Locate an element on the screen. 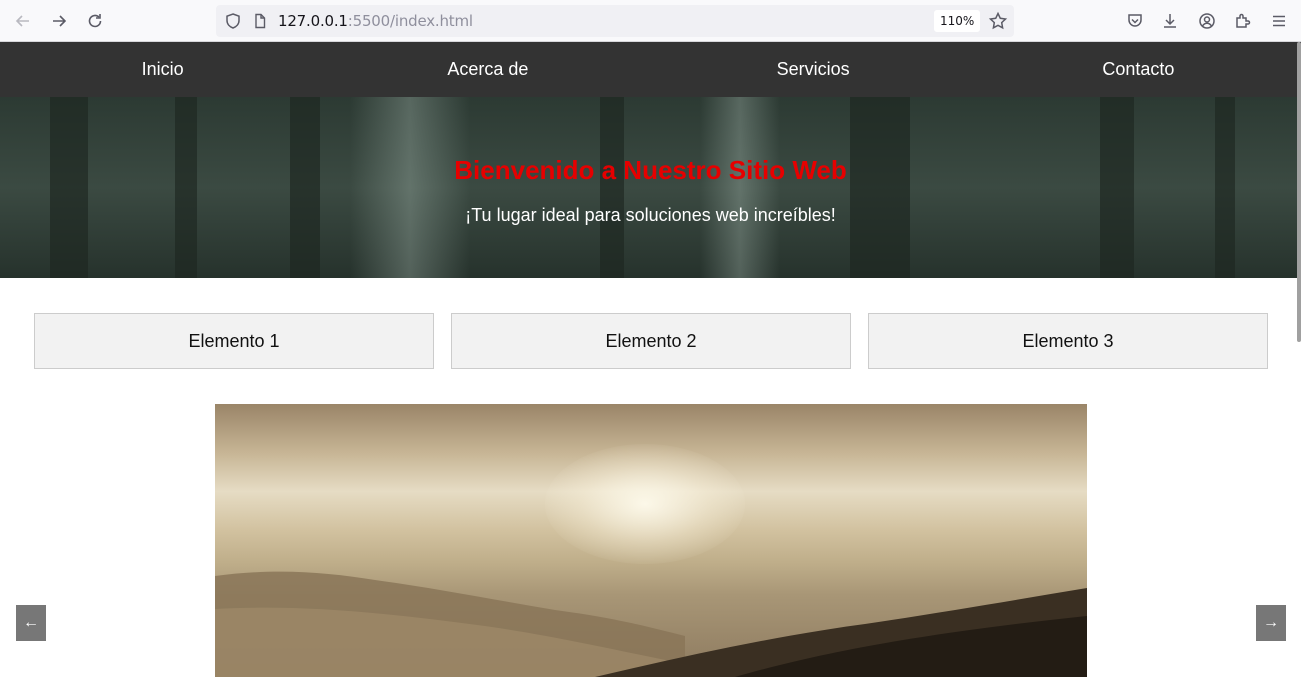  hero-background-image is located at coordinates (69, 187).